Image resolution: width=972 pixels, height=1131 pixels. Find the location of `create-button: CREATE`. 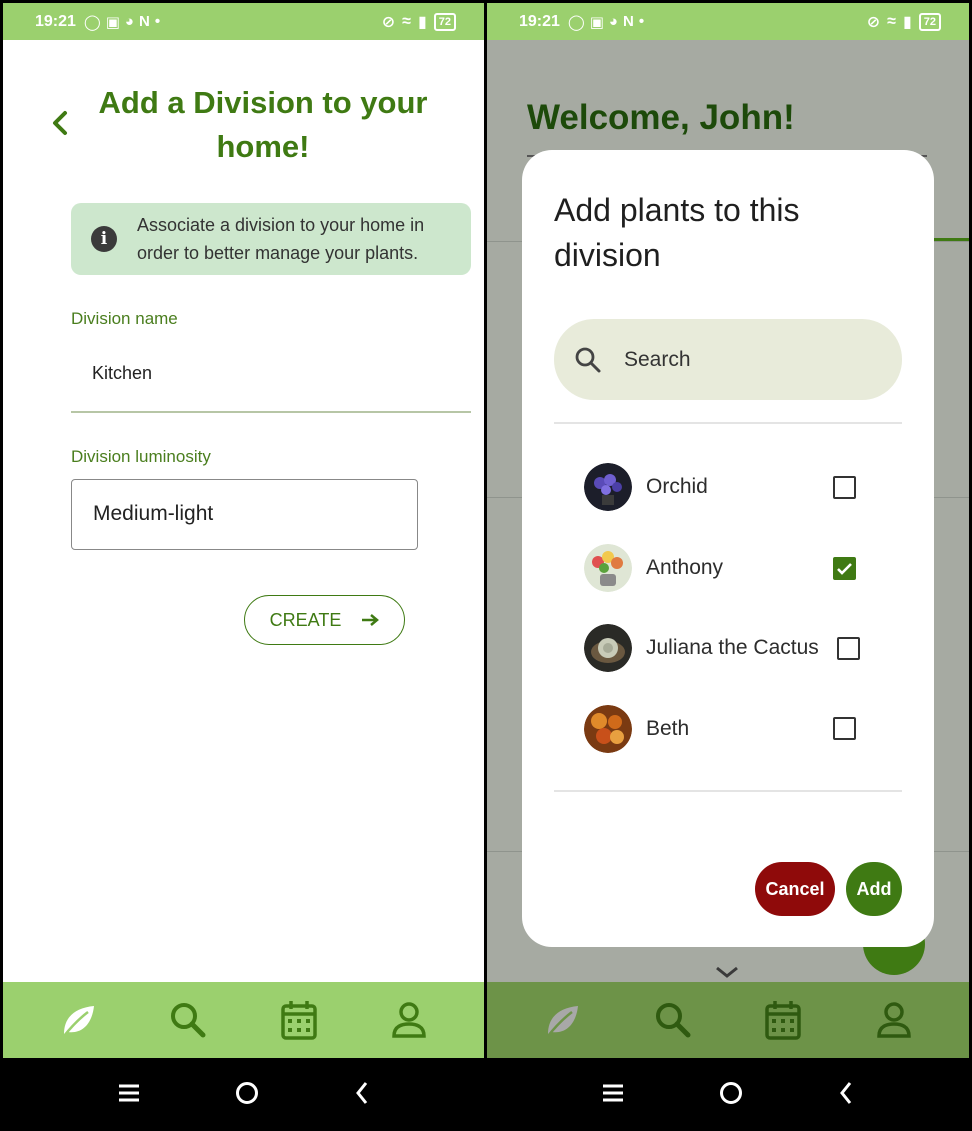

create-button: CREATE is located at coordinates (324, 620).